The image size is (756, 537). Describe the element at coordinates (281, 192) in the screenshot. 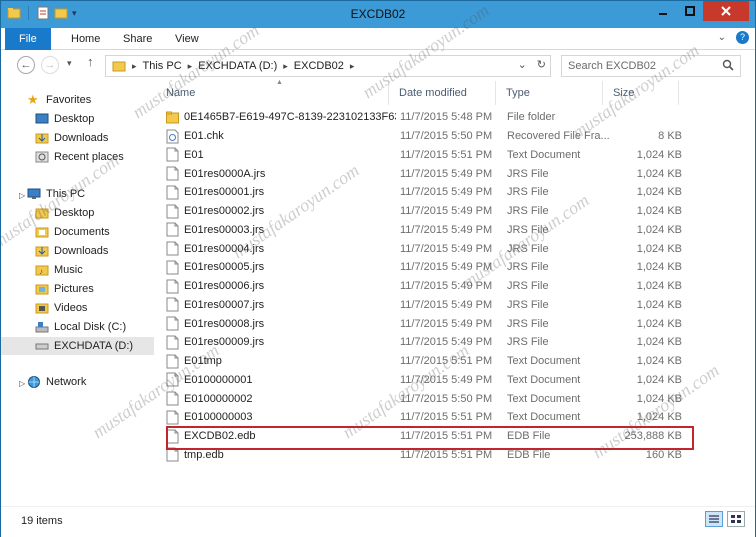

I see `file-name-cell: E01res00001.jrs` at that location.